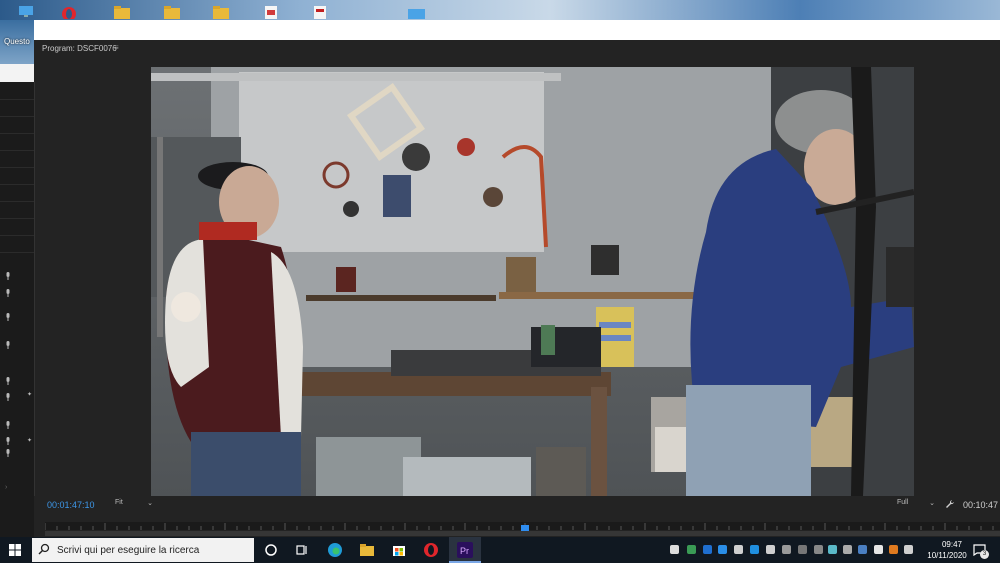  Describe the element at coordinates (69, 11) in the screenshot. I see `opera-icon` at that location.